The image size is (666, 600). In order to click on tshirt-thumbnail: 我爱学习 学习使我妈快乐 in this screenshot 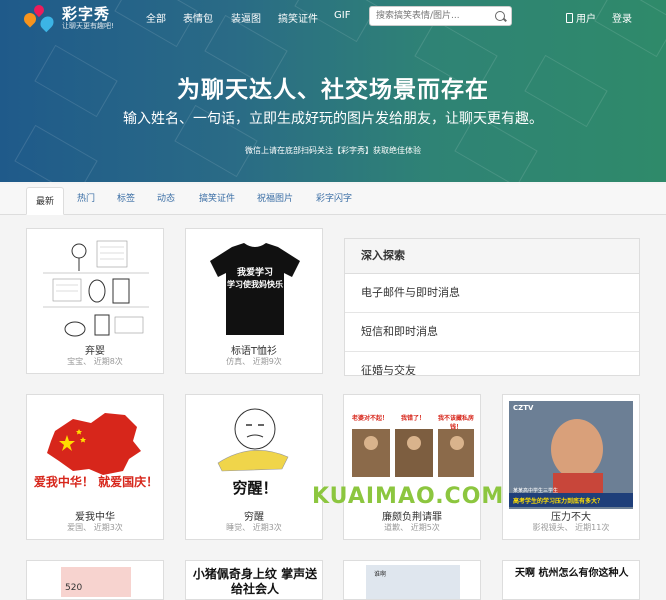, I will do `click(254, 289)`.